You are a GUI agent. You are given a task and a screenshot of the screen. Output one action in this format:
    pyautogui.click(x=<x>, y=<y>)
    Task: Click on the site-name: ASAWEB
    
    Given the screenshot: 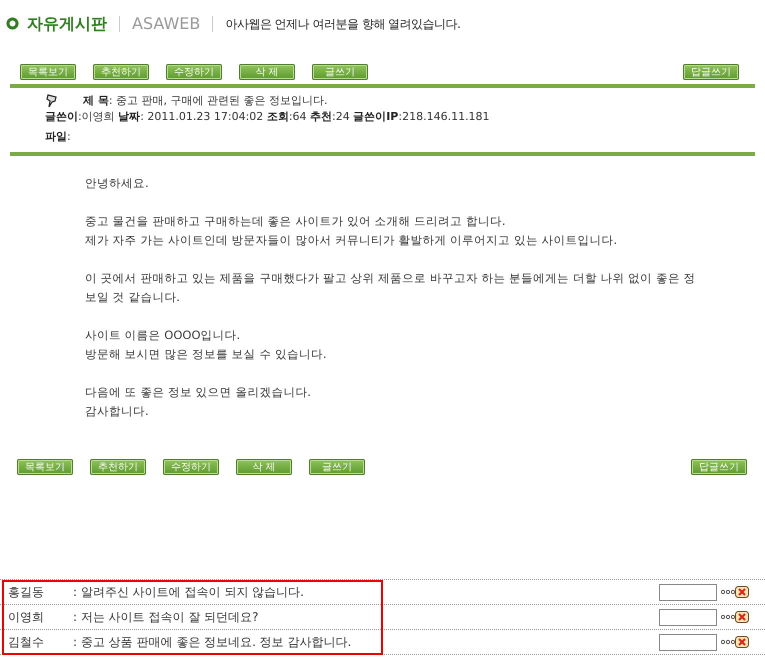 What is the action you would take?
    pyautogui.click(x=166, y=23)
    